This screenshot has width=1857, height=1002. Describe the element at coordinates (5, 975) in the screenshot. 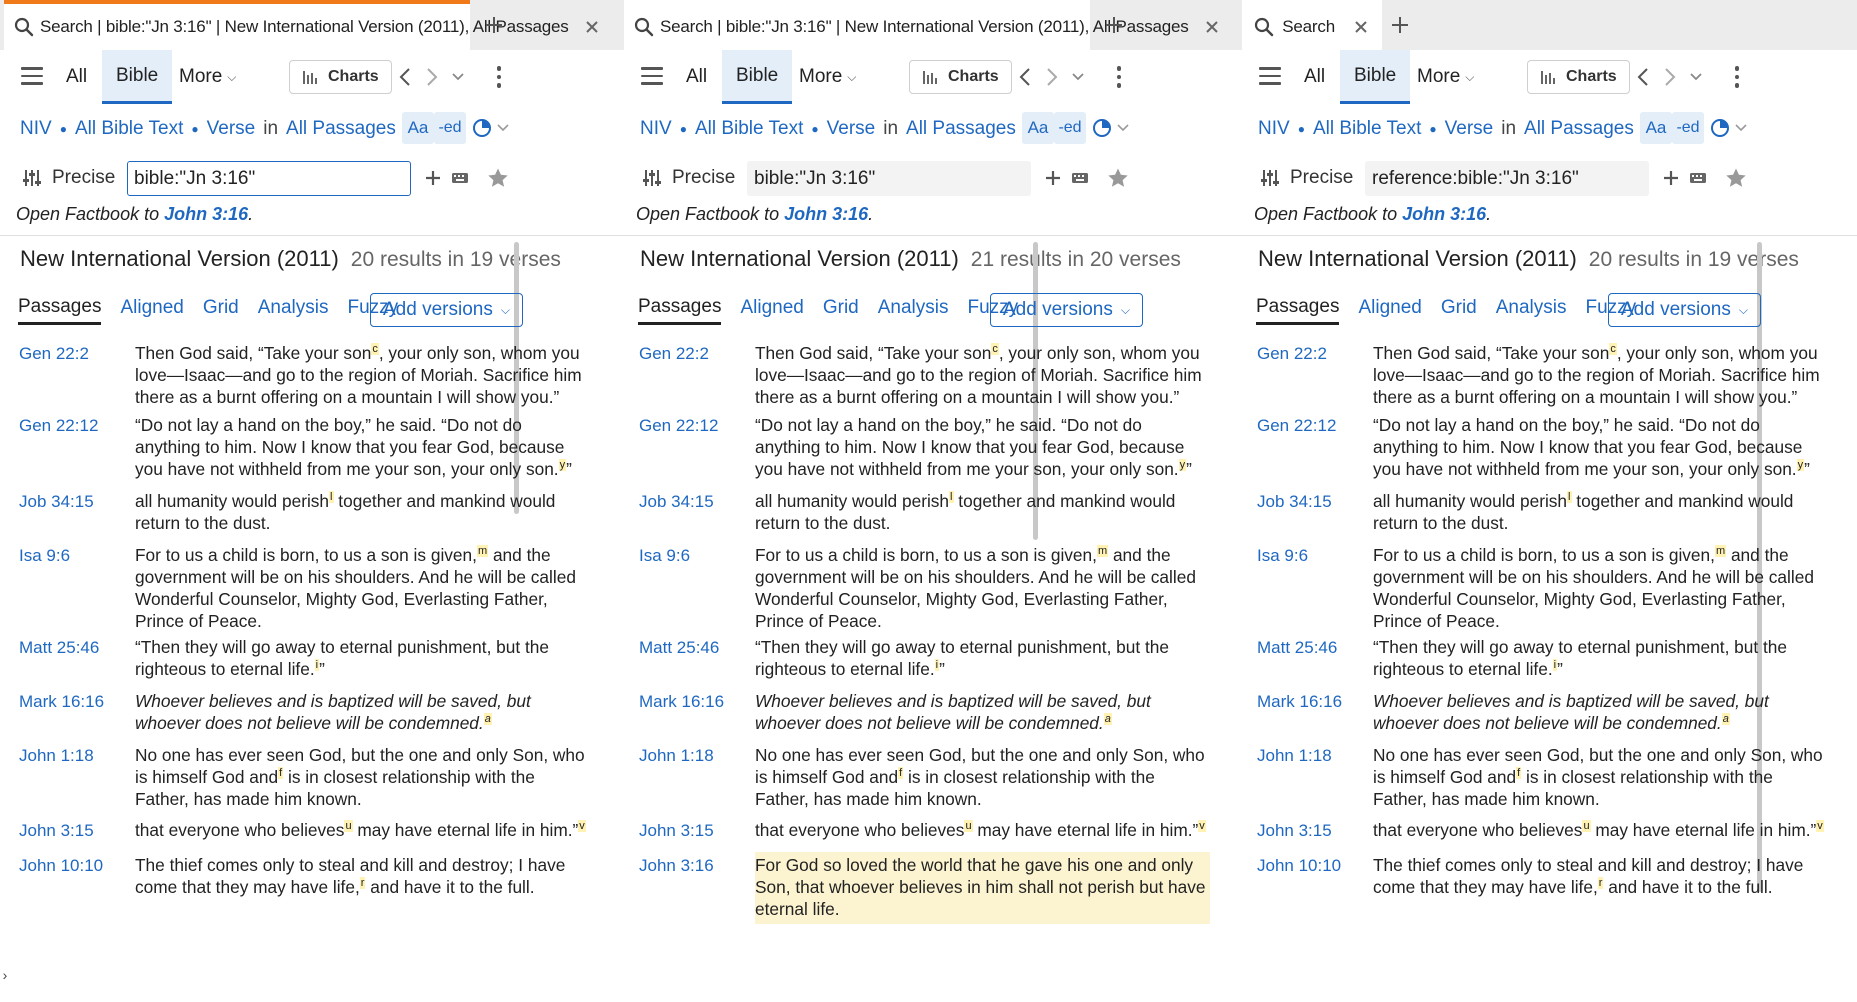

I see `expand-sidebar-arrow: ›` at that location.